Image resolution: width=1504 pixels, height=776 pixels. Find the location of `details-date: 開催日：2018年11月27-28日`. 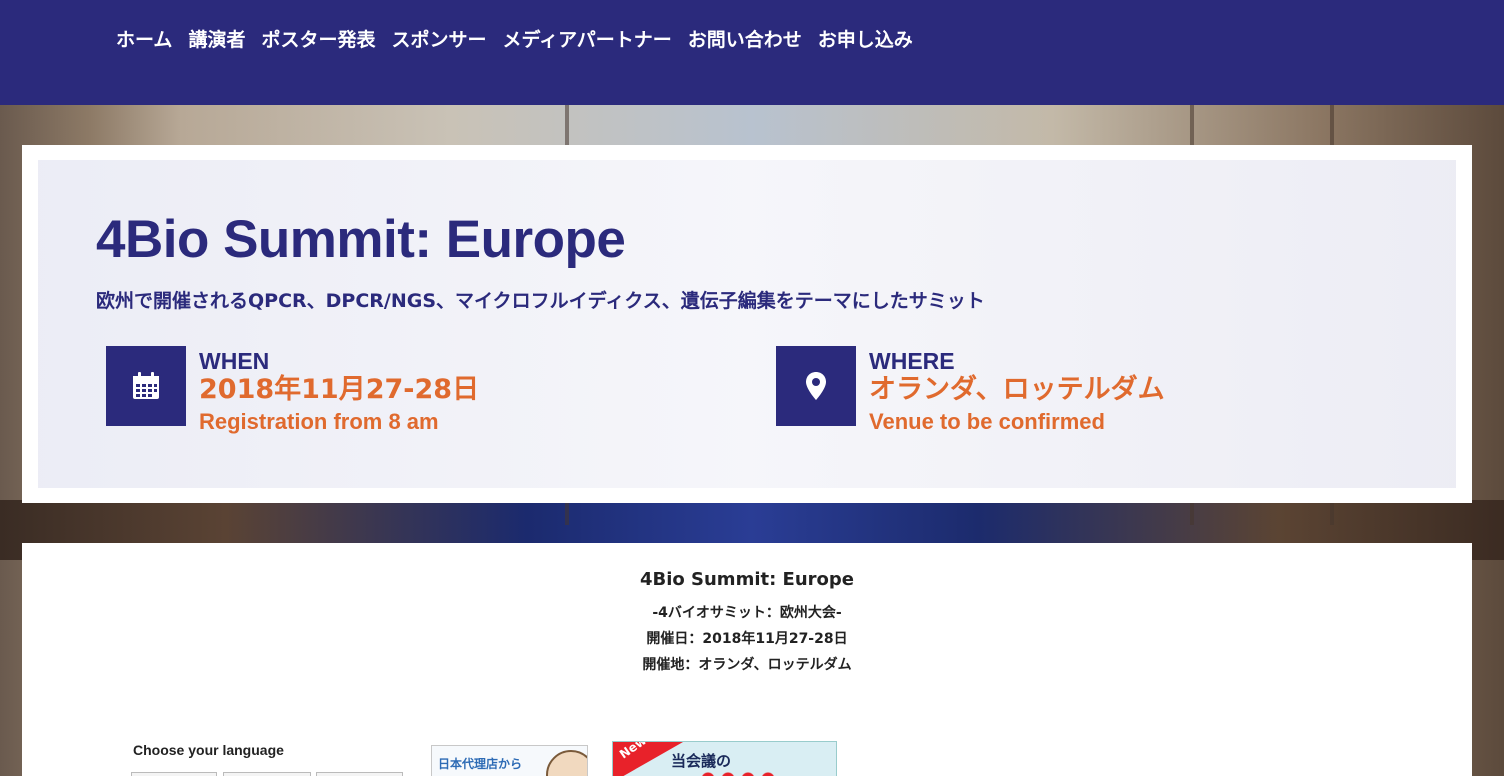

details-date: 開催日：2018年11月27-28日 is located at coordinates (747, 639).